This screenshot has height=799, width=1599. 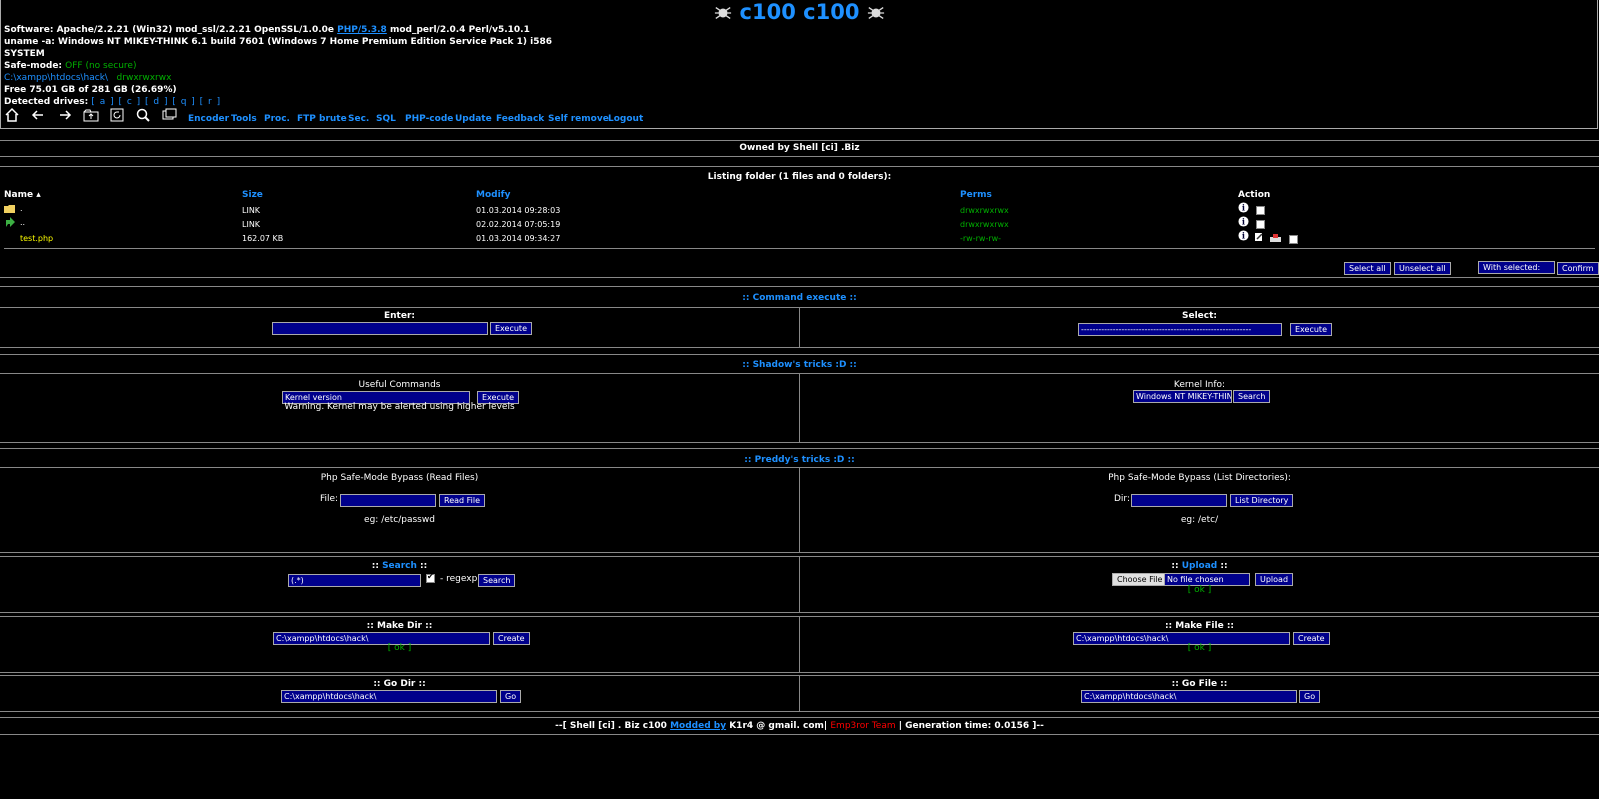 I want to click on nav-feedback: Feedback, so click(x=520, y=119).